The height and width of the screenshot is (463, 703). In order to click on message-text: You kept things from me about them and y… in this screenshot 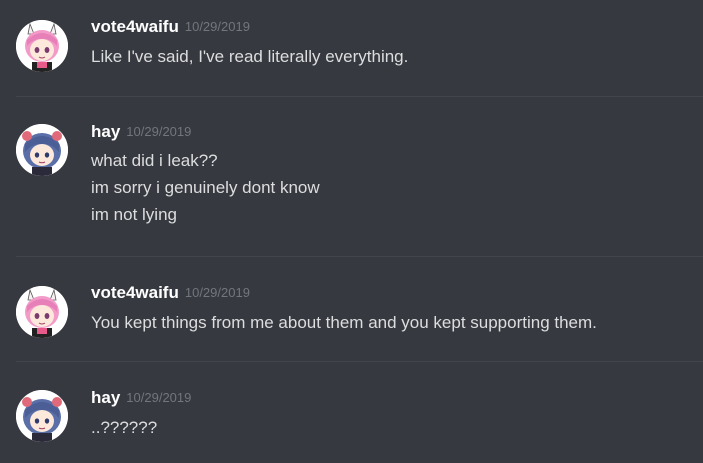, I will do `click(344, 322)`.